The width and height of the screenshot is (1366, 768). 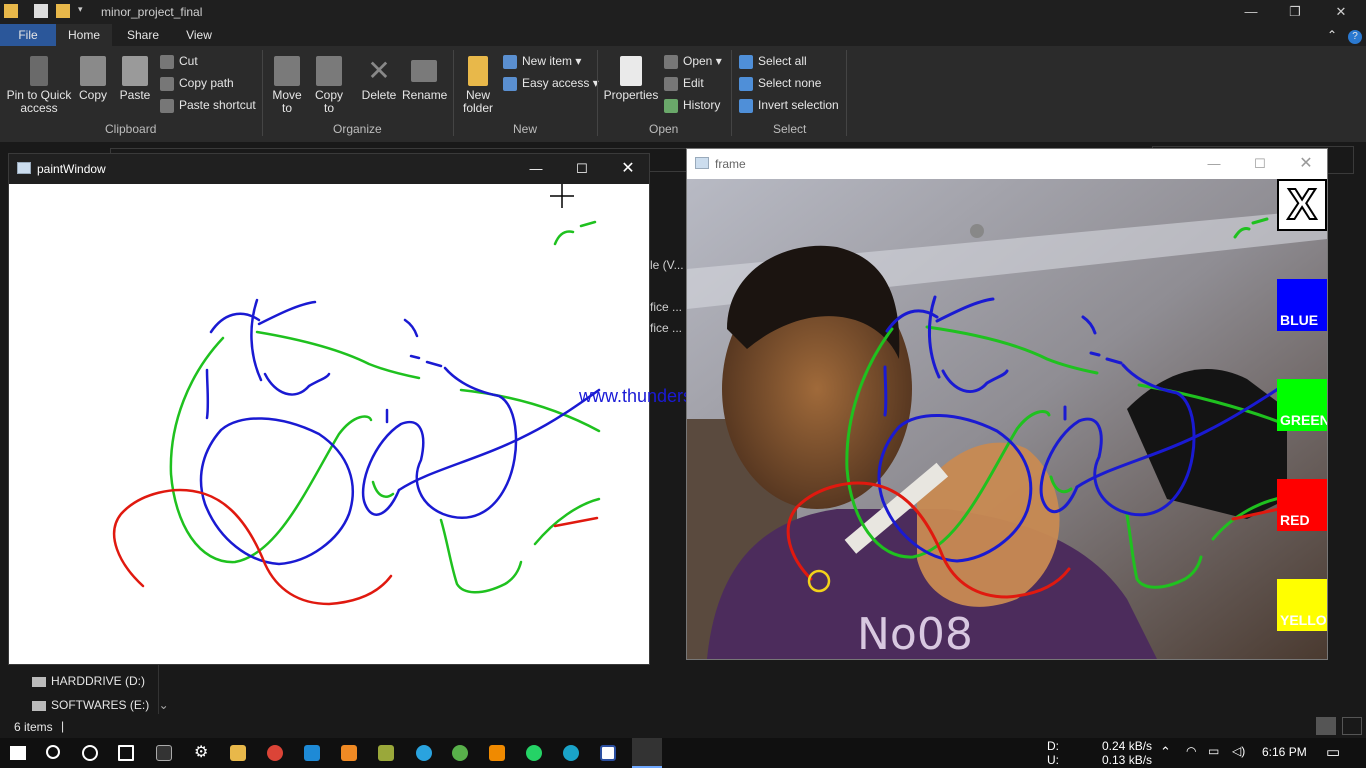 I want to click on delete-button: ✕ Delete, so click(x=379, y=79).